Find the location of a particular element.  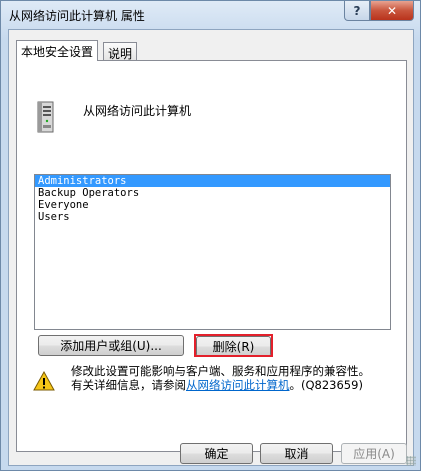

warning-line-2: 有关详细信息，请参阅从网络访问此计算机。(Q823659) is located at coordinates (220, 385).